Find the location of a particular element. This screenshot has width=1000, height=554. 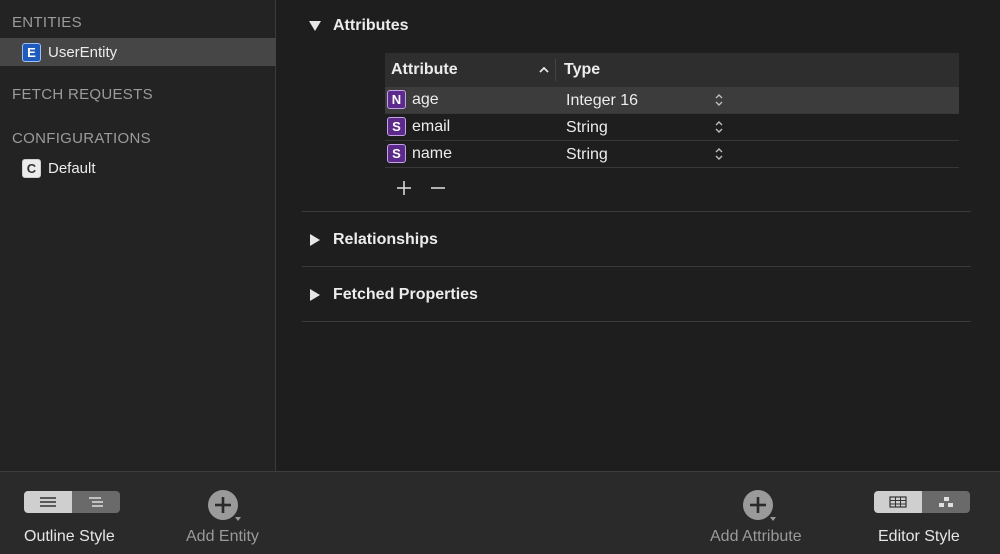

table-editor-style-button is located at coordinates (898, 502).